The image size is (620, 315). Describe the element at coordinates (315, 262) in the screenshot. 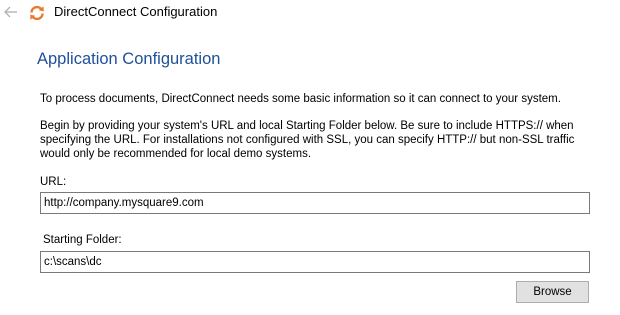

I see `starting-folder-input` at that location.